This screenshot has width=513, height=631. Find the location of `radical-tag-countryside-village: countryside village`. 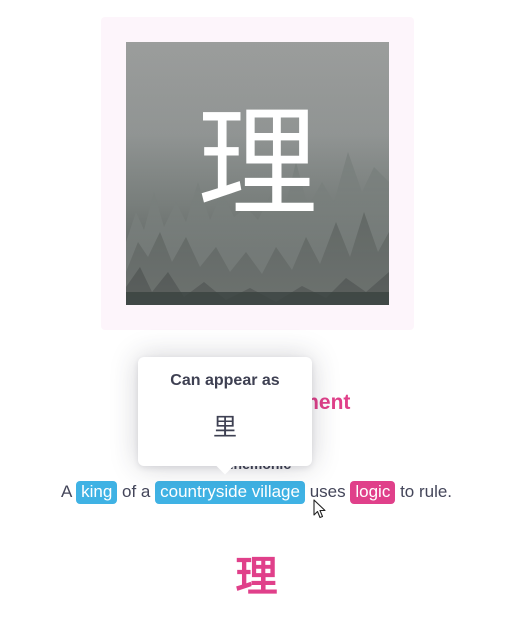

radical-tag-countryside-village: countryside village is located at coordinates (230, 492).